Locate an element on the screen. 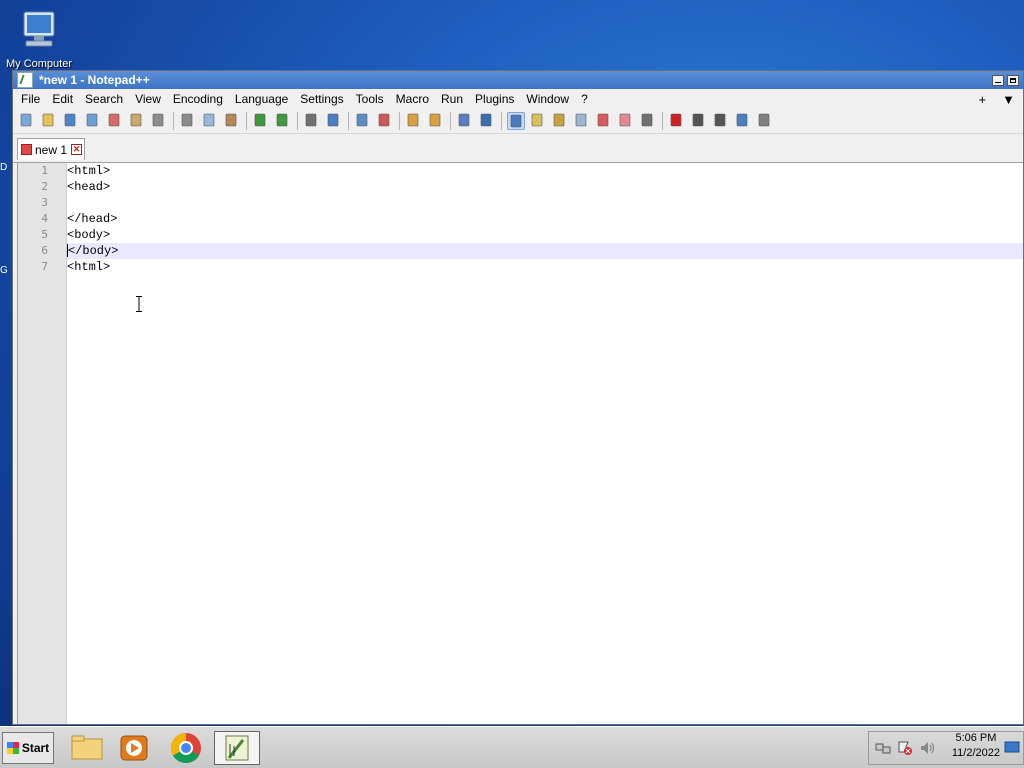 The height and width of the screenshot is (768, 1024). taskbar-media-player is located at coordinates (134, 748).